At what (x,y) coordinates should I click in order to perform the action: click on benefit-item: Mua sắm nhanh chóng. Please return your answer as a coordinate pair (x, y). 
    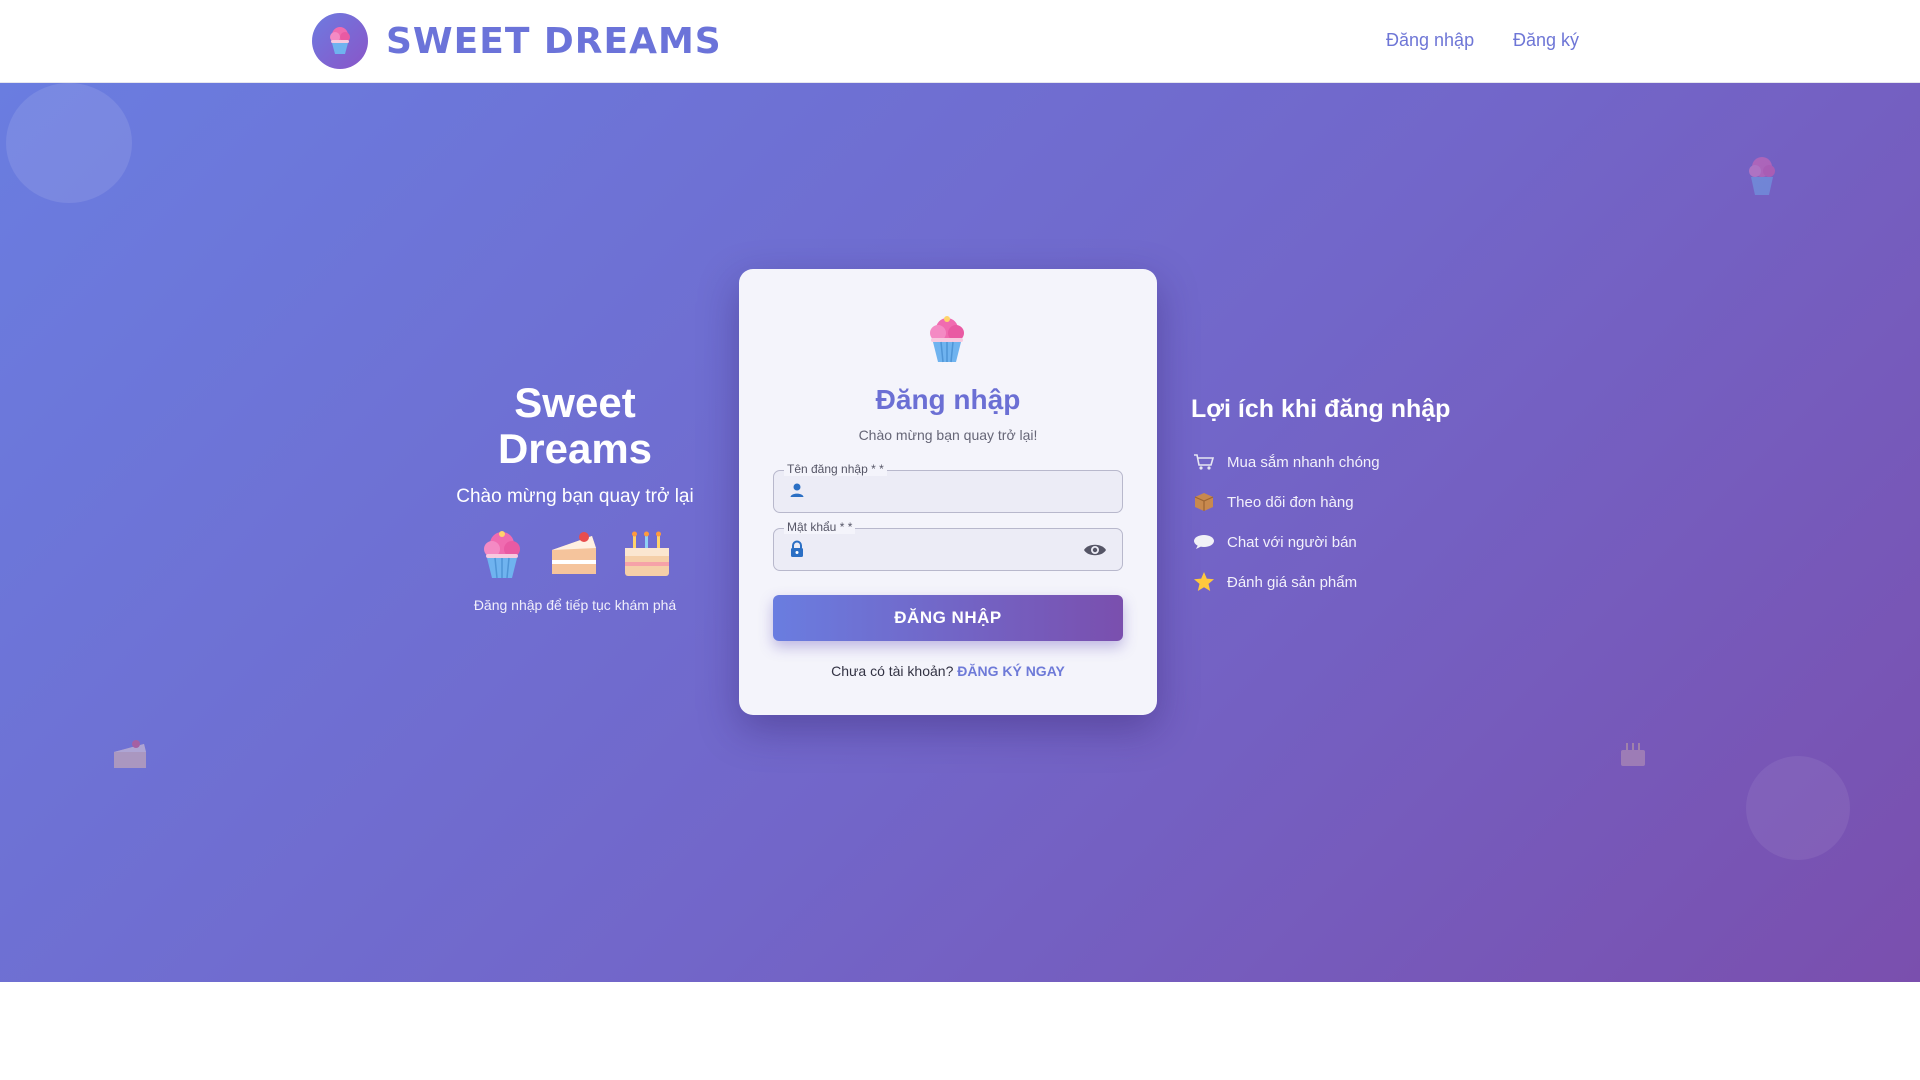
    Looking at the image, I should click on (1351, 462).